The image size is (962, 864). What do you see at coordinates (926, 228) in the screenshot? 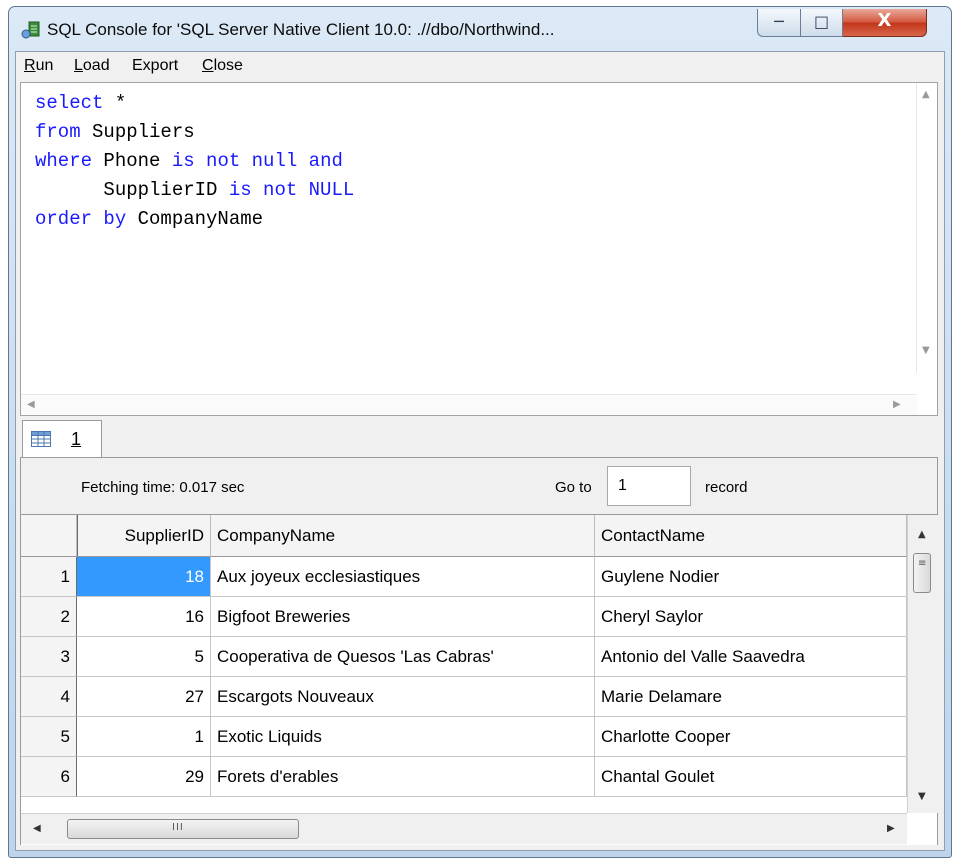
I see `editor-vertical-scrollbar: ▲ ▼` at bounding box center [926, 228].